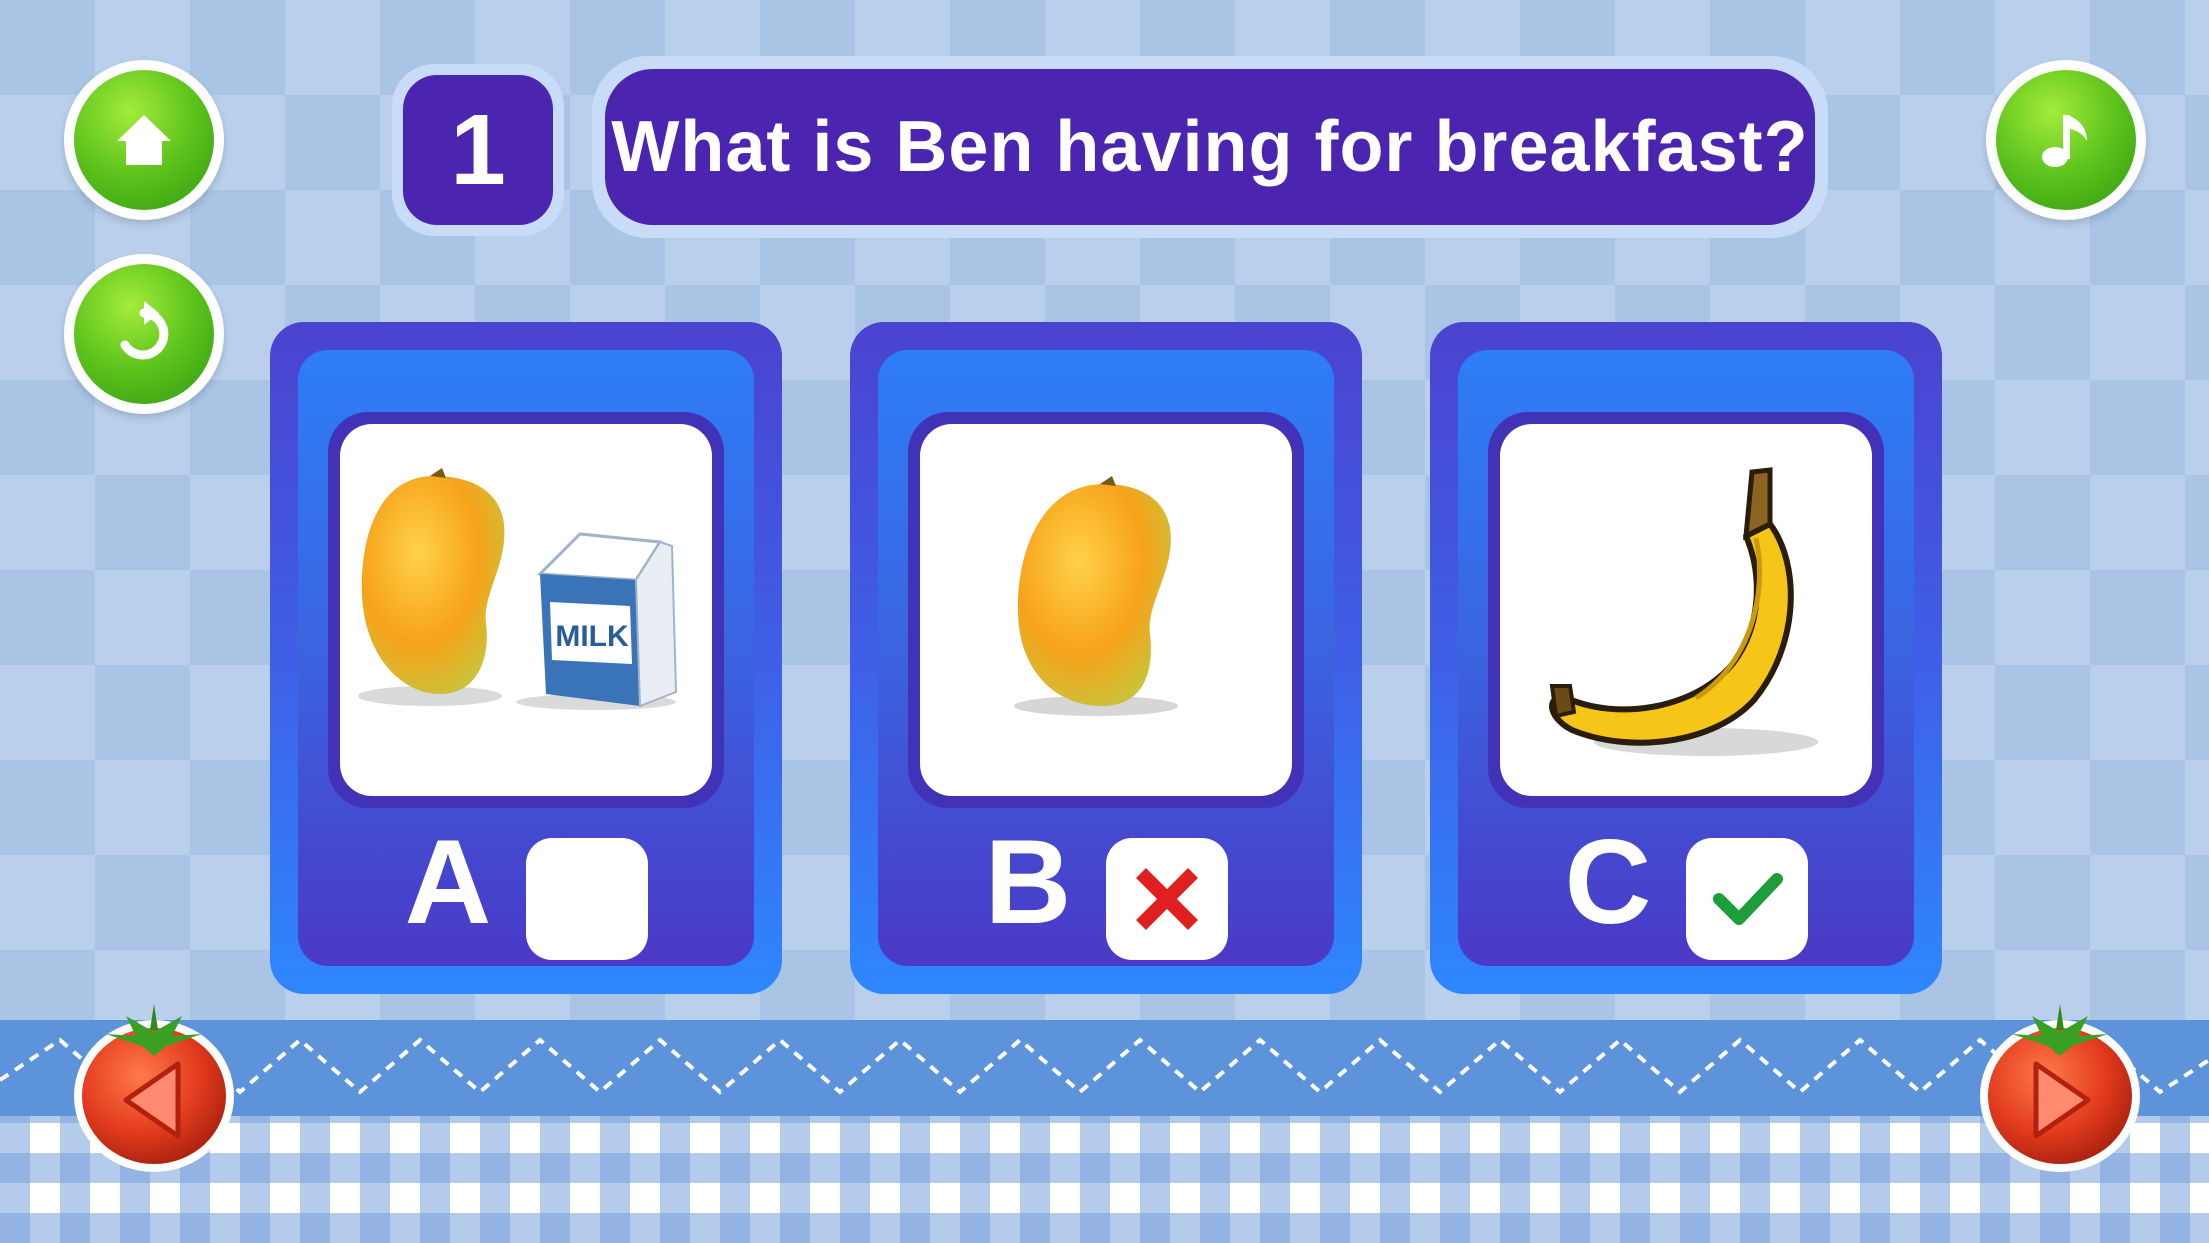 This screenshot has width=2209, height=1243. What do you see at coordinates (1028, 882) in the screenshot?
I see `answer-letter-b: B` at bounding box center [1028, 882].